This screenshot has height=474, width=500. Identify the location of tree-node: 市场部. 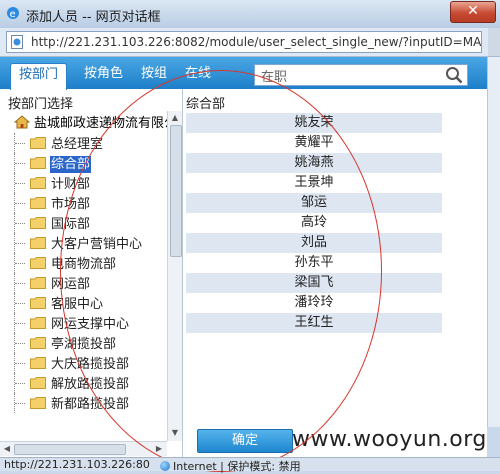
(52, 203).